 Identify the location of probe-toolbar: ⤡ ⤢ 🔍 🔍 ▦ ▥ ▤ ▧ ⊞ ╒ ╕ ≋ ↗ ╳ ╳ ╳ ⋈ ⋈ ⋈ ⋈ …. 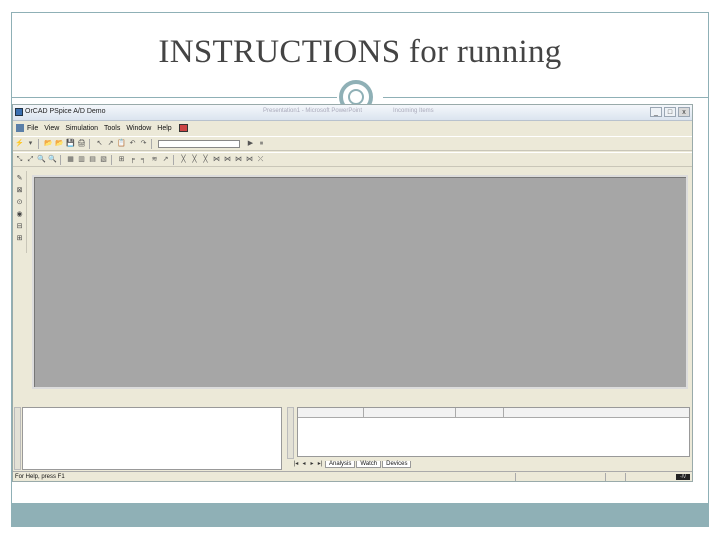
(352, 159).